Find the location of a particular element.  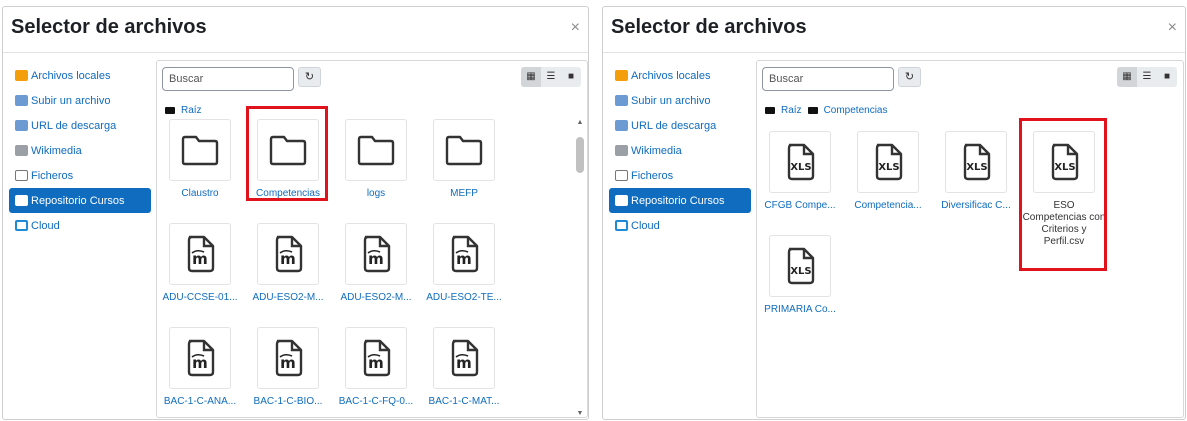

scrollbar: ▲ ▼ is located at coordinates (580, 268).